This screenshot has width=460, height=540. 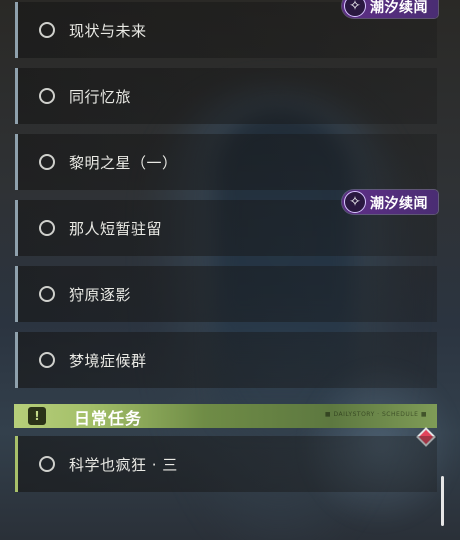 What do you see at coordinates (442, 501) in the screenshot?
I see `scrollbar-thumb` at bounding box center [442, 501].